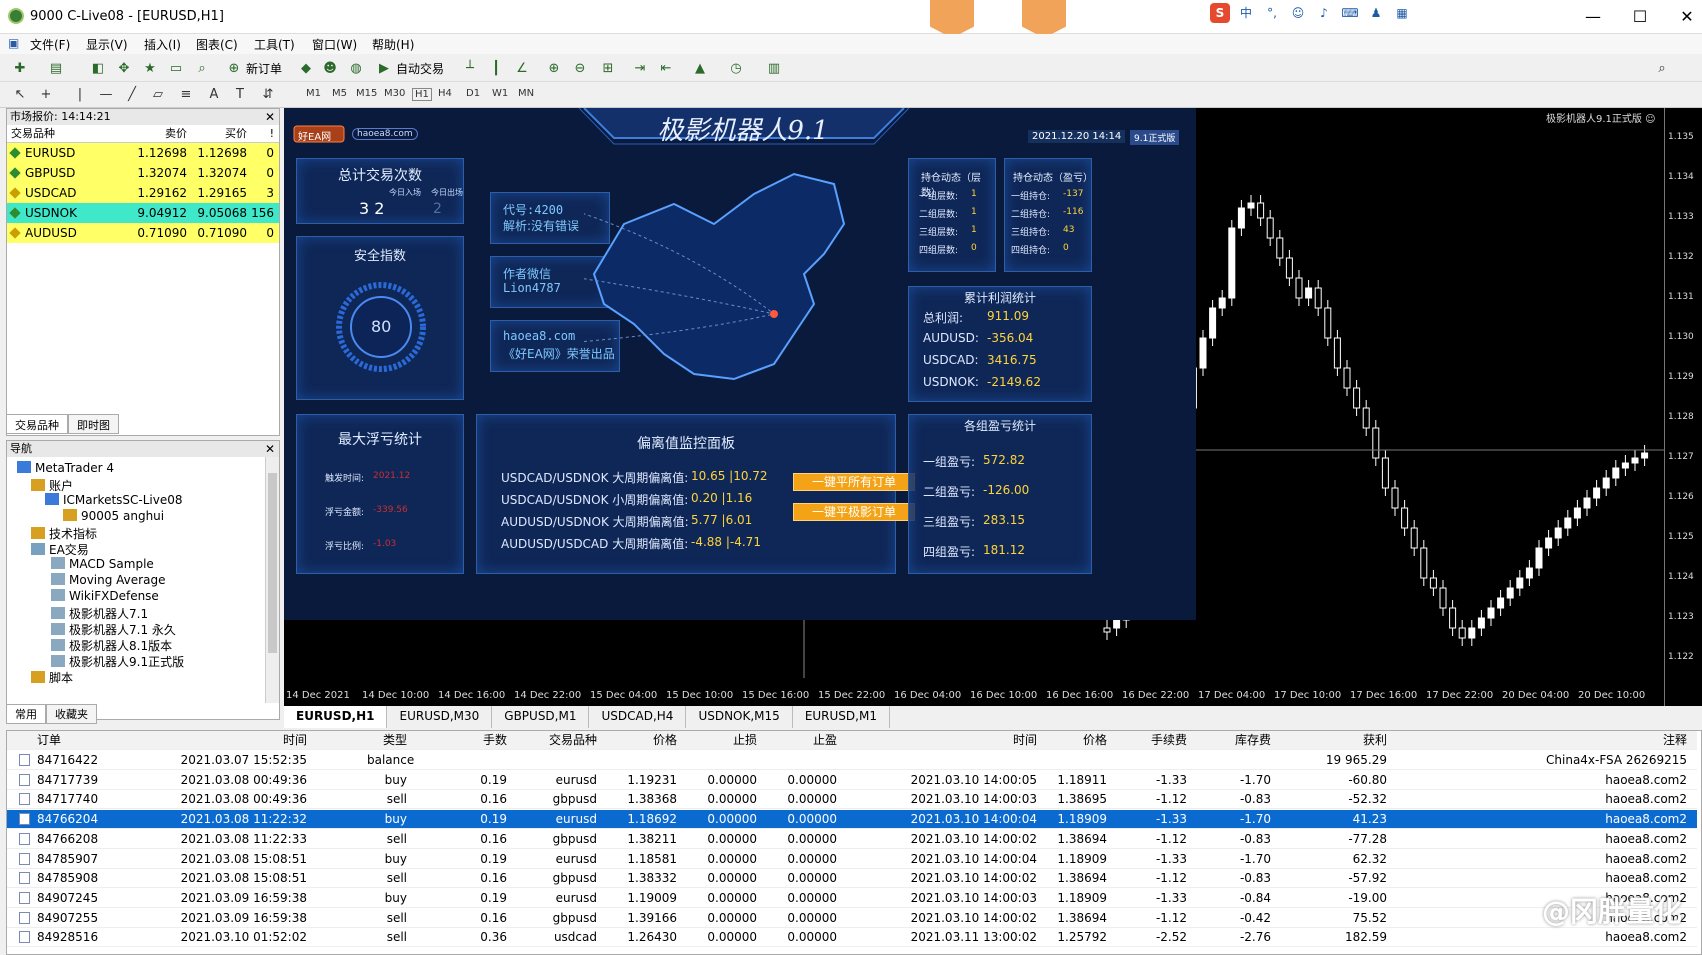 This screenshot has height=955, width=1702. I want to click on market-watch-icon: ◧, so click(98, 68).